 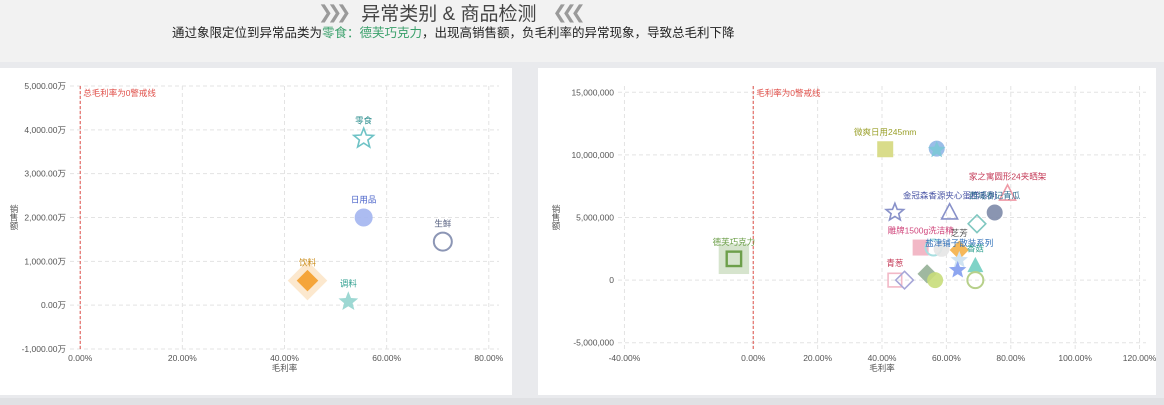 What do you see at coordinates (443, 224) in the screenshot?
I see `point-label: 生鲜` at bounding box center [443, 224].